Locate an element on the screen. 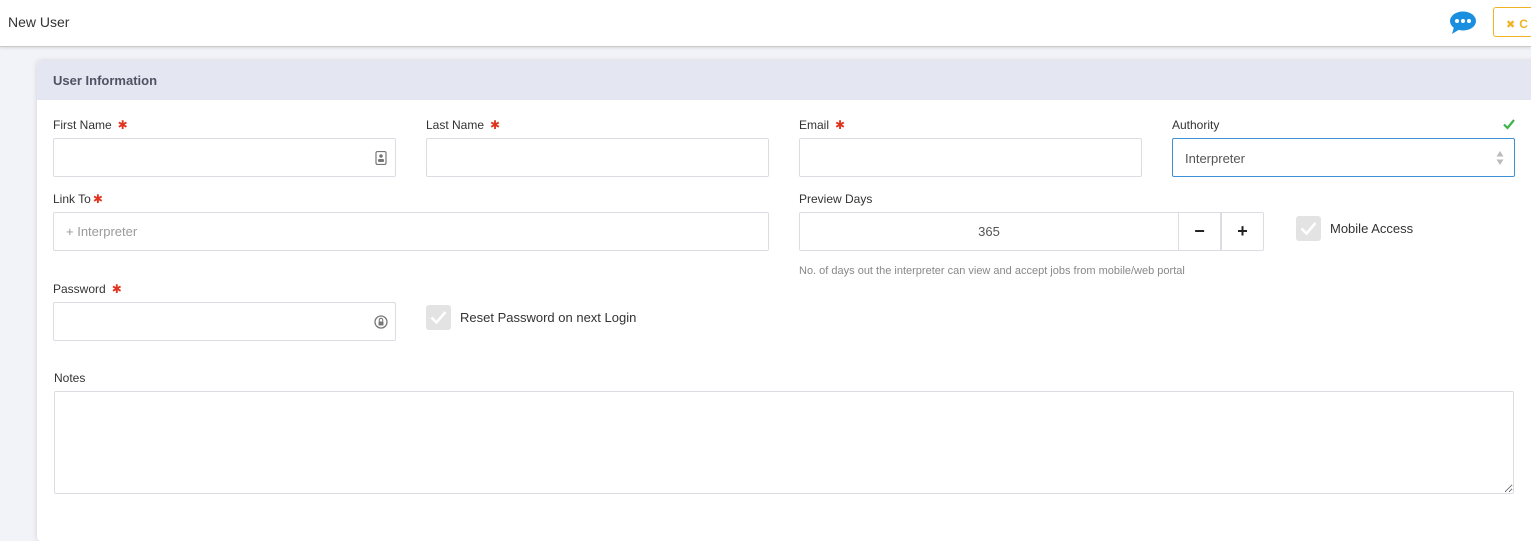  notes-label: Notes is located at coordinates (70, 378).